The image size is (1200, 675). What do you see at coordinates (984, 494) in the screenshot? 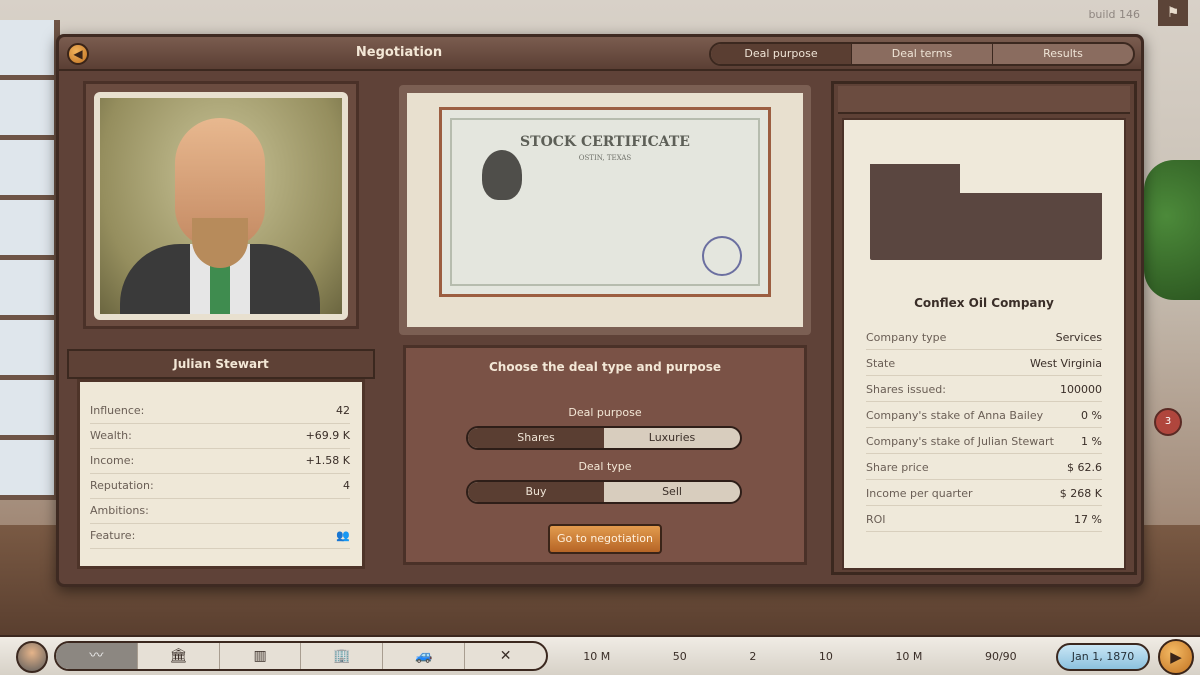
I see `company-row: Income per quarter $ 268 K` at bounding box center [984, 494].